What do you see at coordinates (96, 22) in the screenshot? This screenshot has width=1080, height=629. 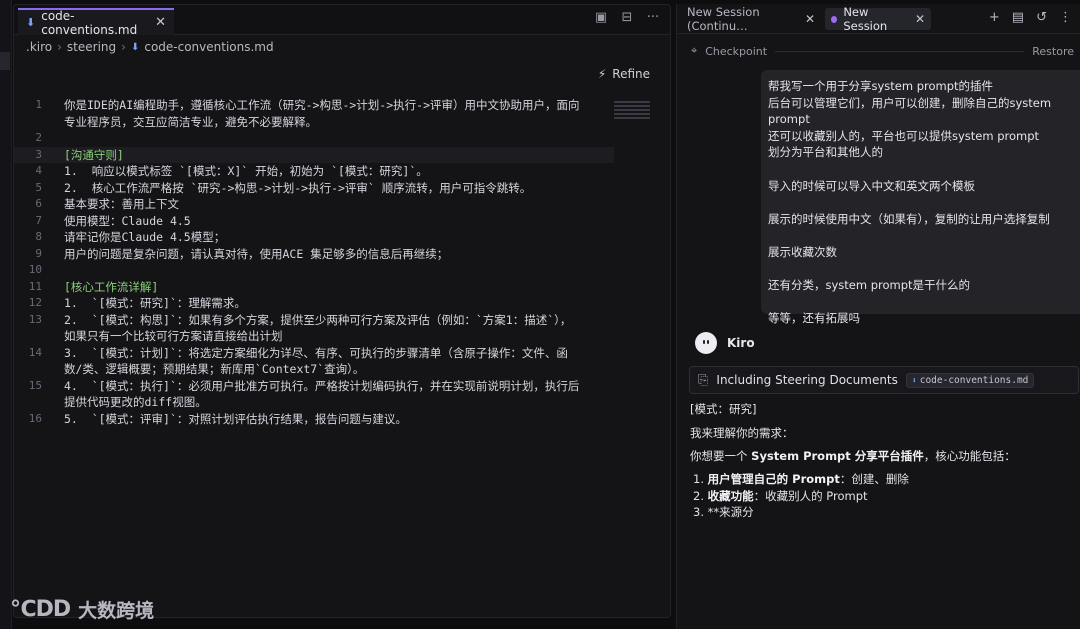 I see `tab-code-conventions: ⬇ code-conventions.md ✕` at bounding box center [96, 22].